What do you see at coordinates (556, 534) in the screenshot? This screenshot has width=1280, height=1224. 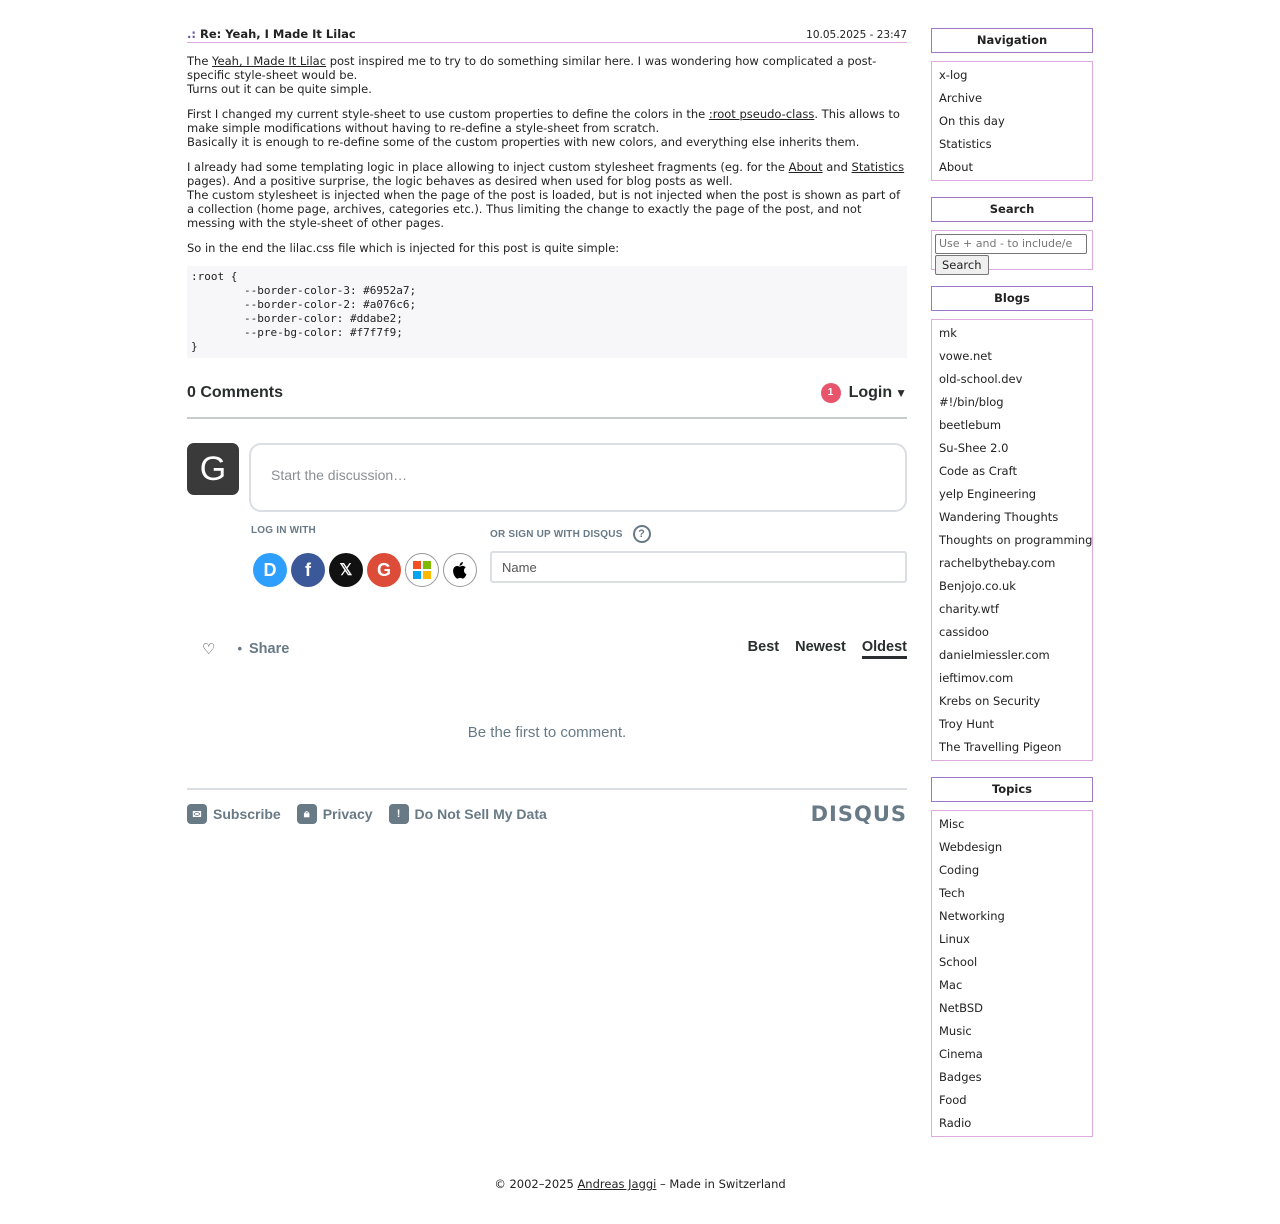 I see `signup-text: OR SIGN UP WITH DISQUS` at bounding box center [556, 534].